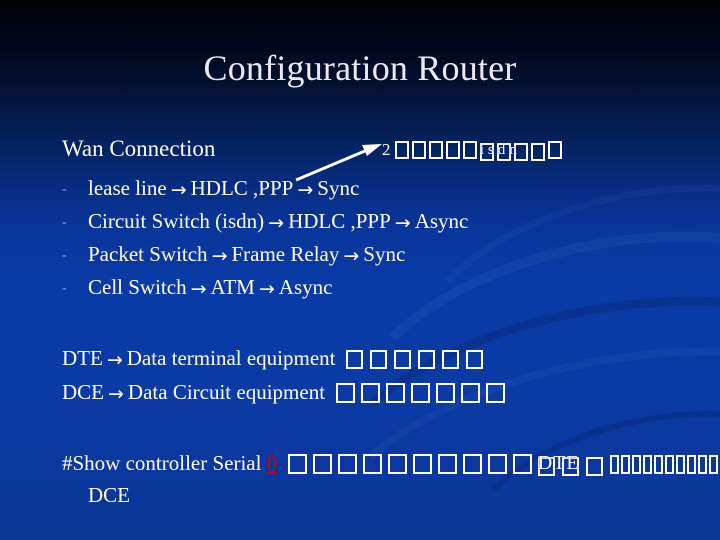 Image resolution: width=720 pixels, height=540 pixels. Describe the element at coordinates (231, 358) in the screenshot. I see `definition-expansion: Data terminal equipment` at that location.